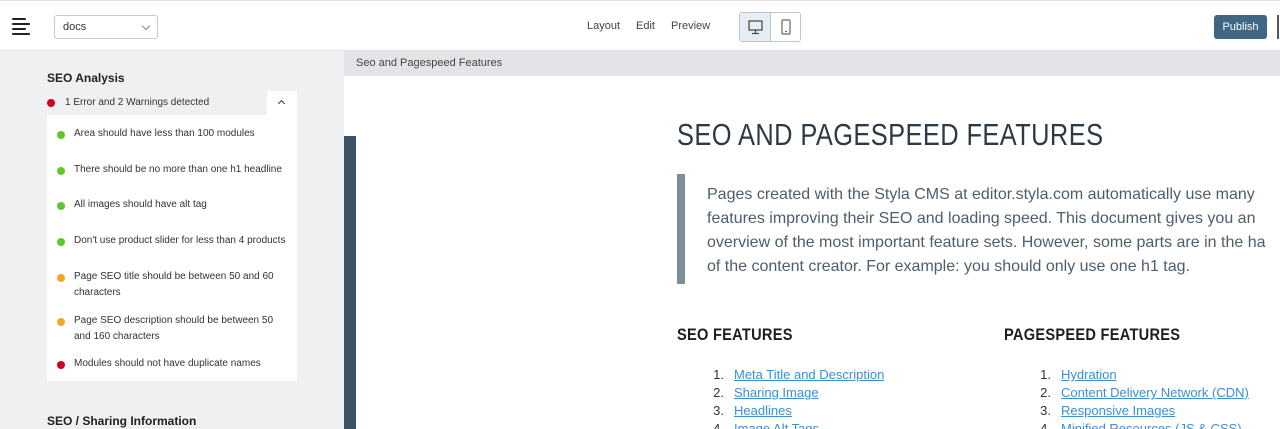 The image size is (1280, 429). I want to click on seo-summary: 1 Error and 2 Warnings detected, so click(172, 103).